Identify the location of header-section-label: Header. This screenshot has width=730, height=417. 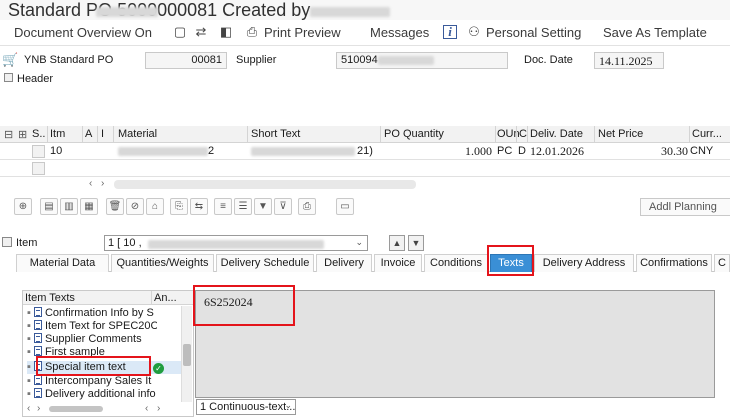
(35, 79).